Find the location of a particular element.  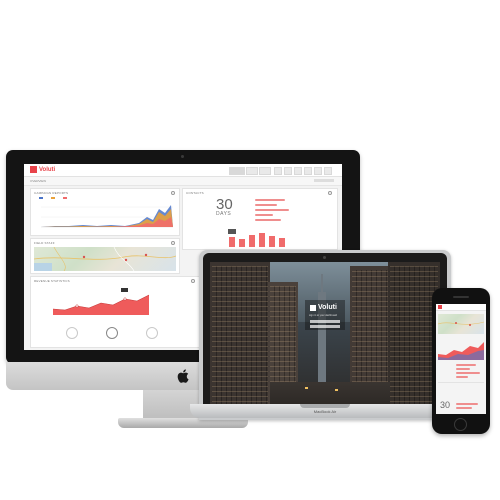

tower-spire is located at coordinates (322, 284).